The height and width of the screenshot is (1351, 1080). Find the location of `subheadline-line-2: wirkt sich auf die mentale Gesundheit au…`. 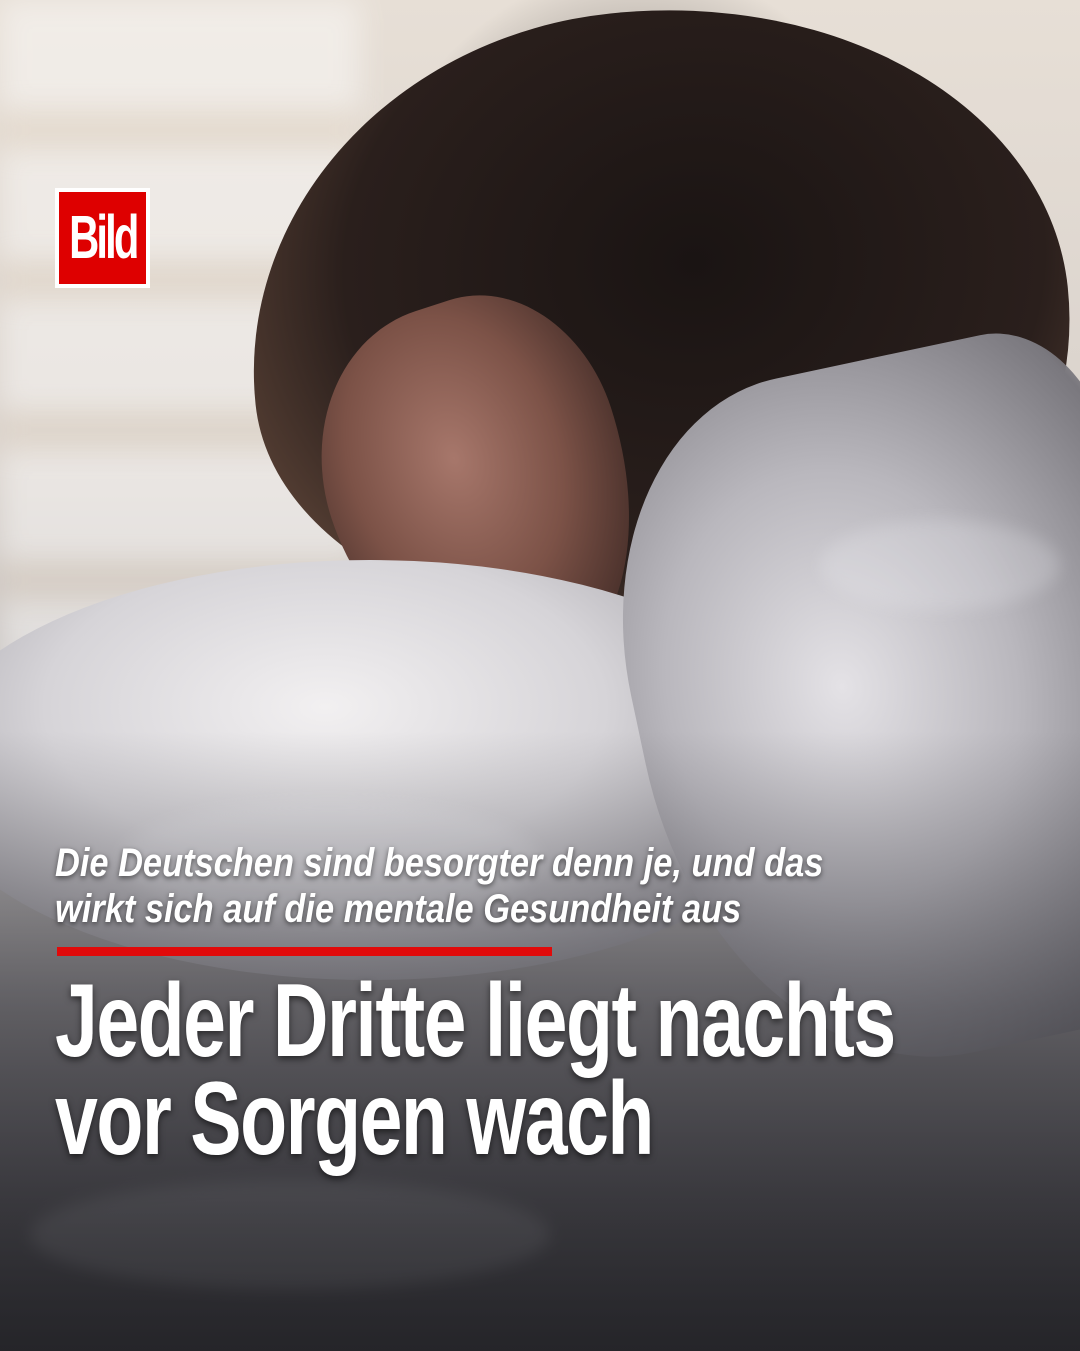

subheadline-line-2: wirkt sich auf die mentale Gesundheit au… is located at coordinates (398, 909).